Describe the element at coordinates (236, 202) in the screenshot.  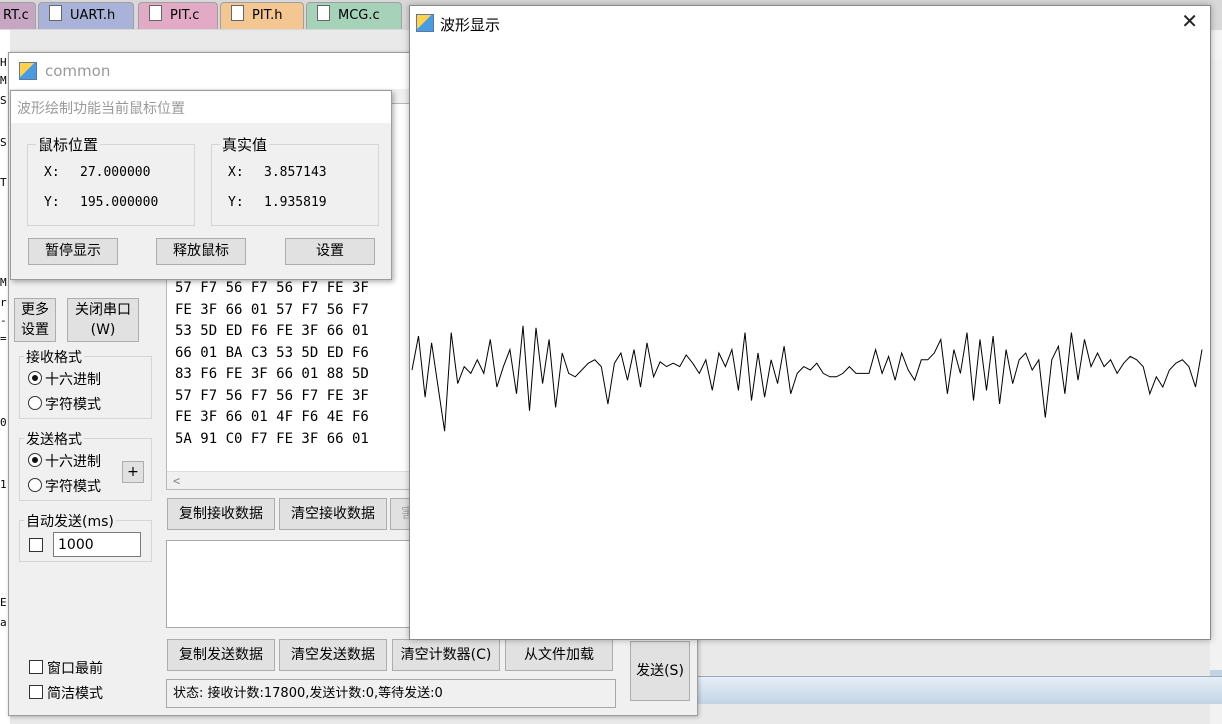
I see `real-y-label: Y:` at that location.